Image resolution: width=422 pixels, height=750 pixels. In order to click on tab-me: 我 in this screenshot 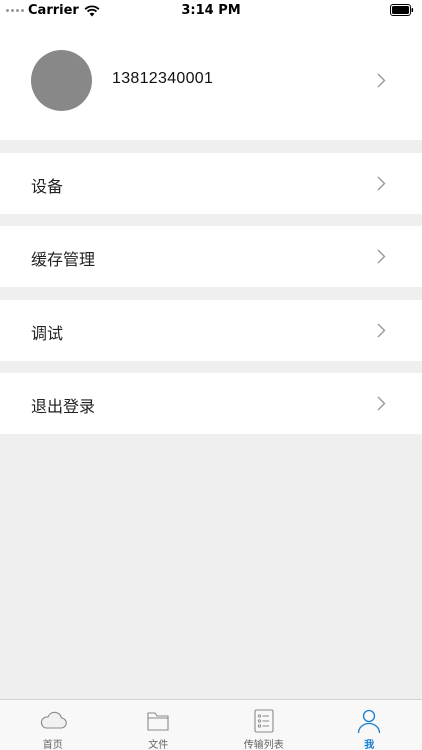, I will do `click(369, 725)`.